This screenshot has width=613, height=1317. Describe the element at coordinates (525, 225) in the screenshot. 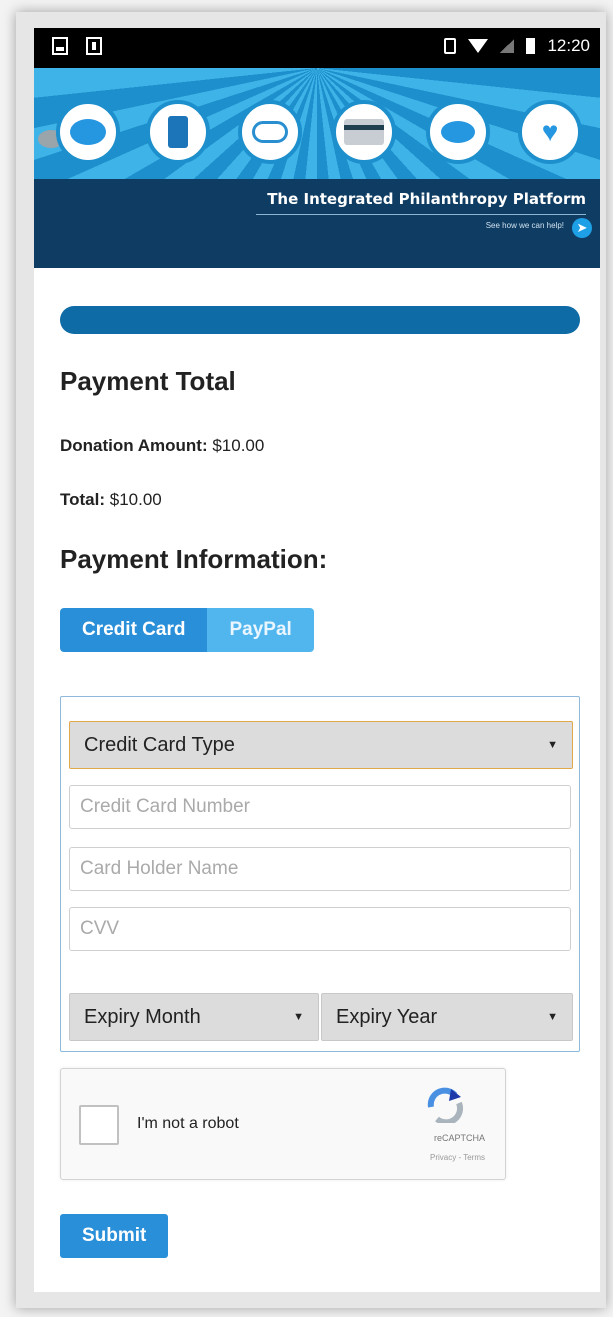

I see `banner-subtitle-link: See how we can help!` at that location.